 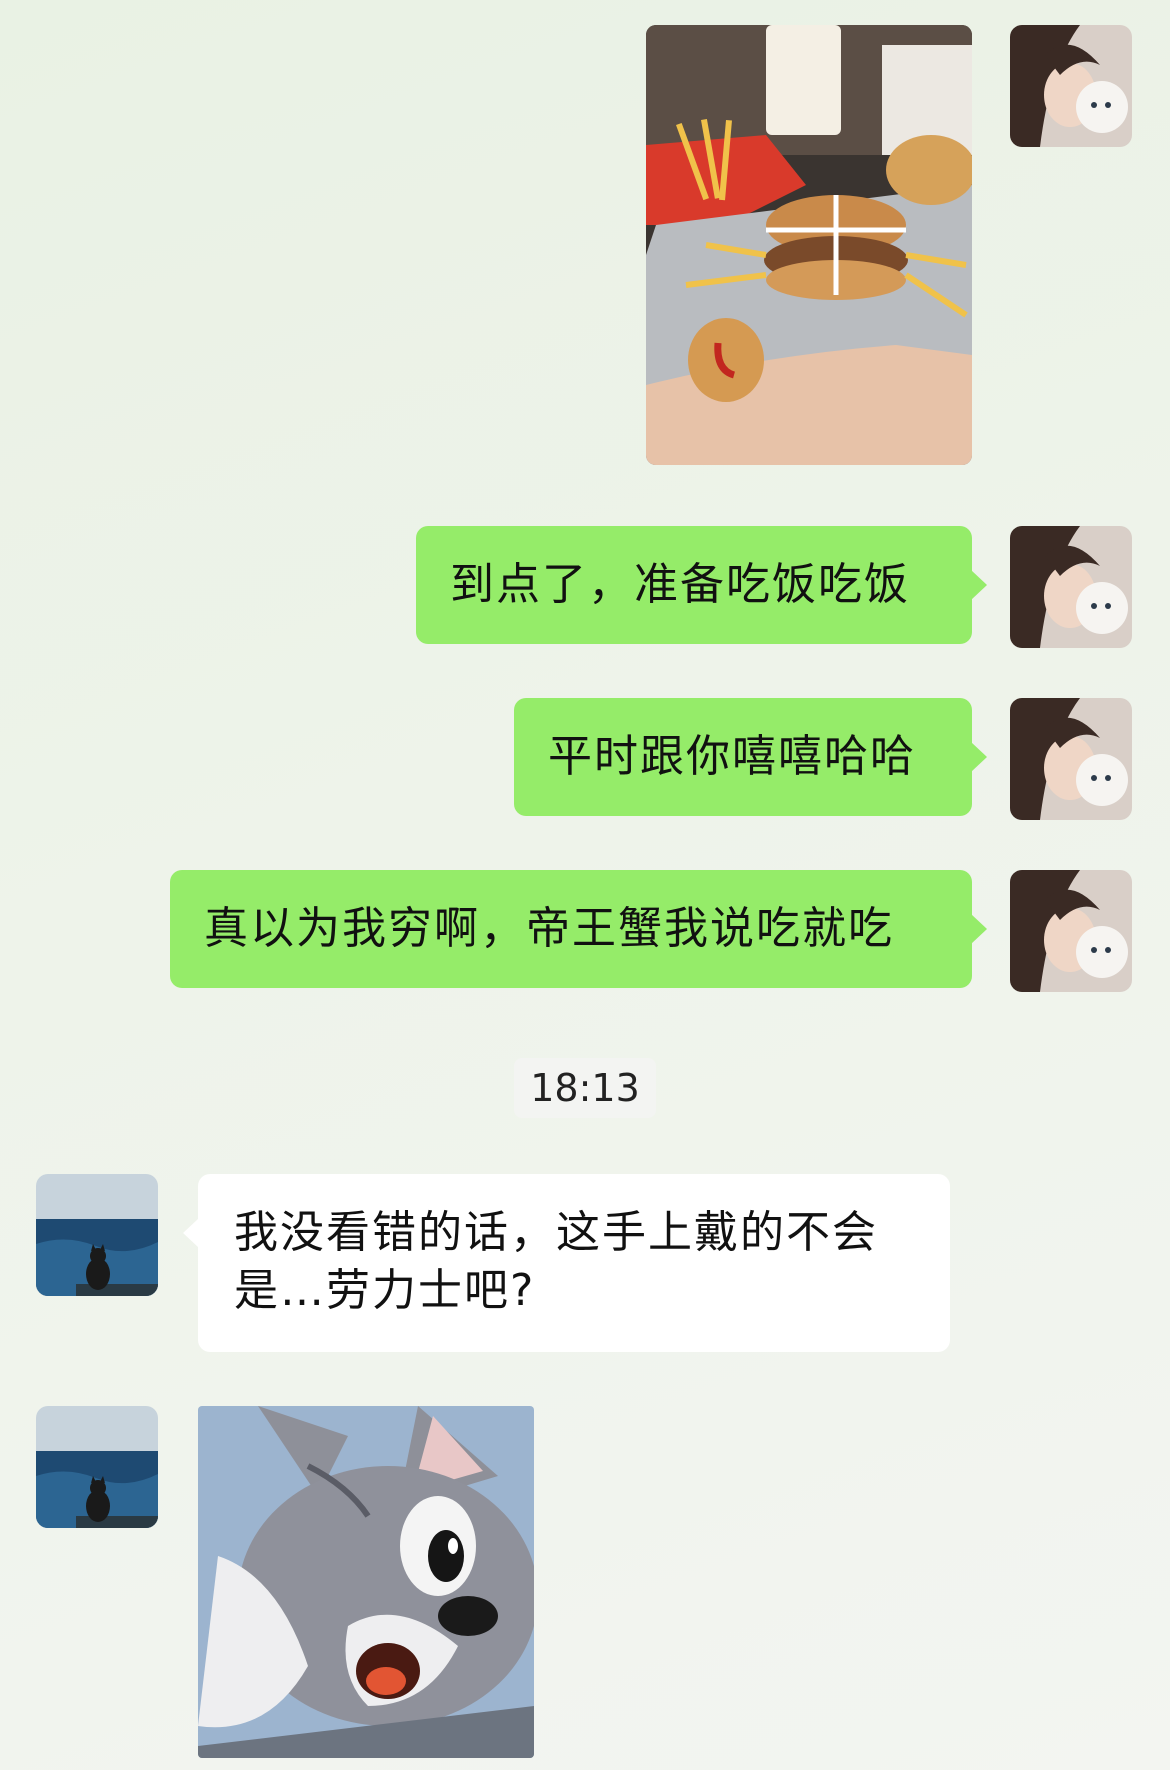 I want to click on sticker-message, so click(x=366, y=1582).